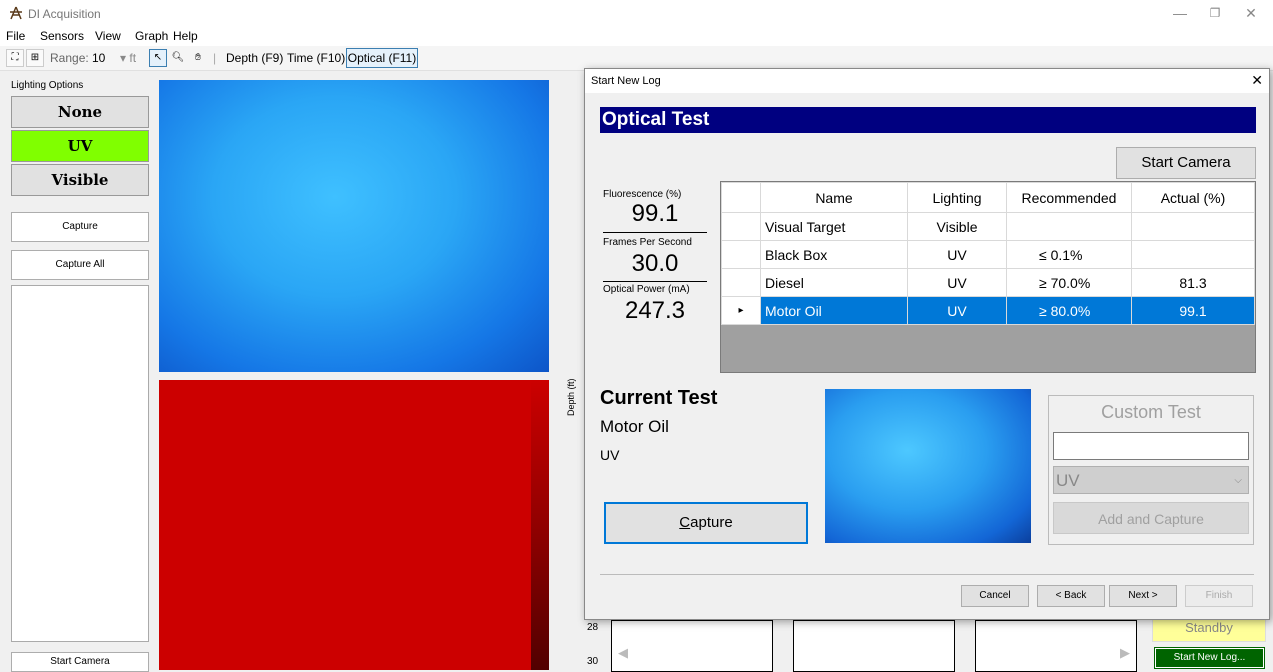 The height and width of the screenshot is (672, 1273). What do you see at coordinates (741, 197) in the screenshot?
I see `row-header-cell` at bounding box center [741, 197].